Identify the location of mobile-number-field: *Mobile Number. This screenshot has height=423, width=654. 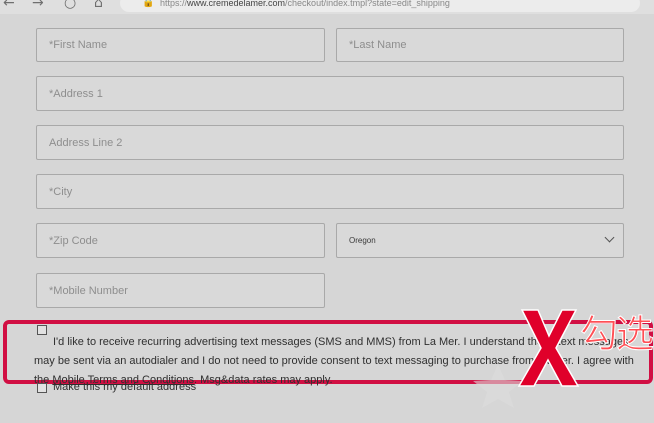
(180, 290).